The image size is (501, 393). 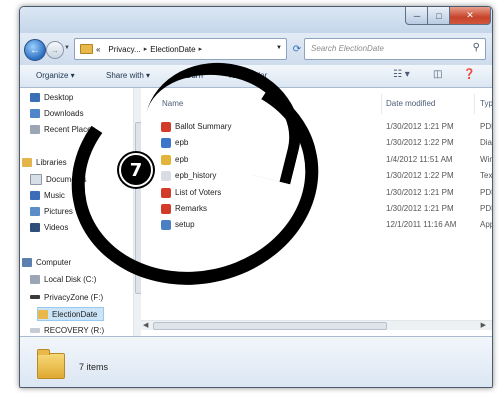 What do you see at coordinates (410, 103) in the screenshot?
I see `column-header-date-modified: Date modified` at bounding box center [410, 103].